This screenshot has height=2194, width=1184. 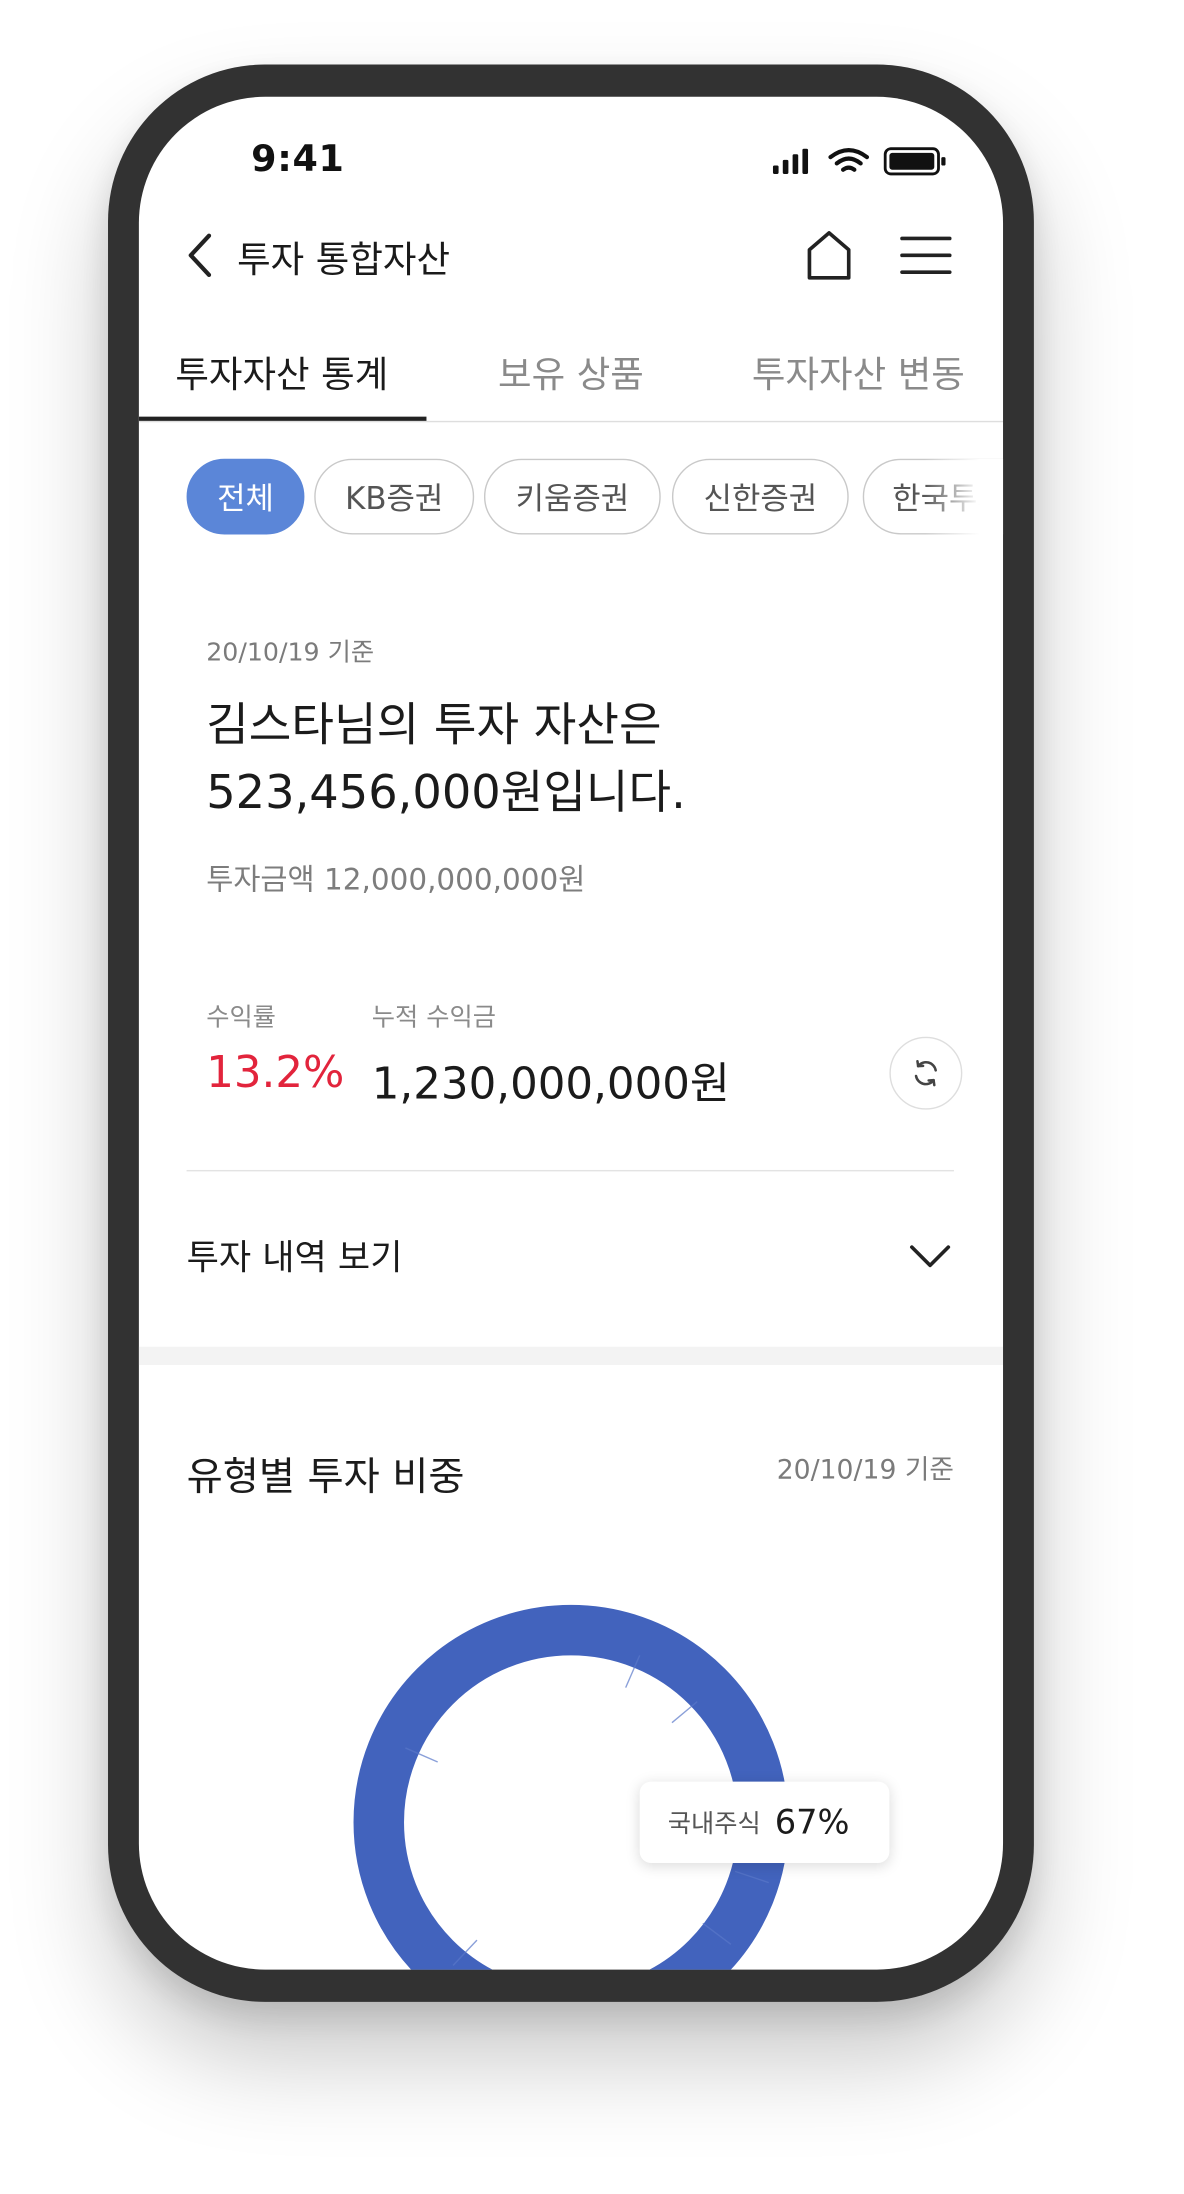 What do you see at coordinates (245, 496) in the screenshot?
I see `chip-all: 전체` at bounding box center [245, 496].